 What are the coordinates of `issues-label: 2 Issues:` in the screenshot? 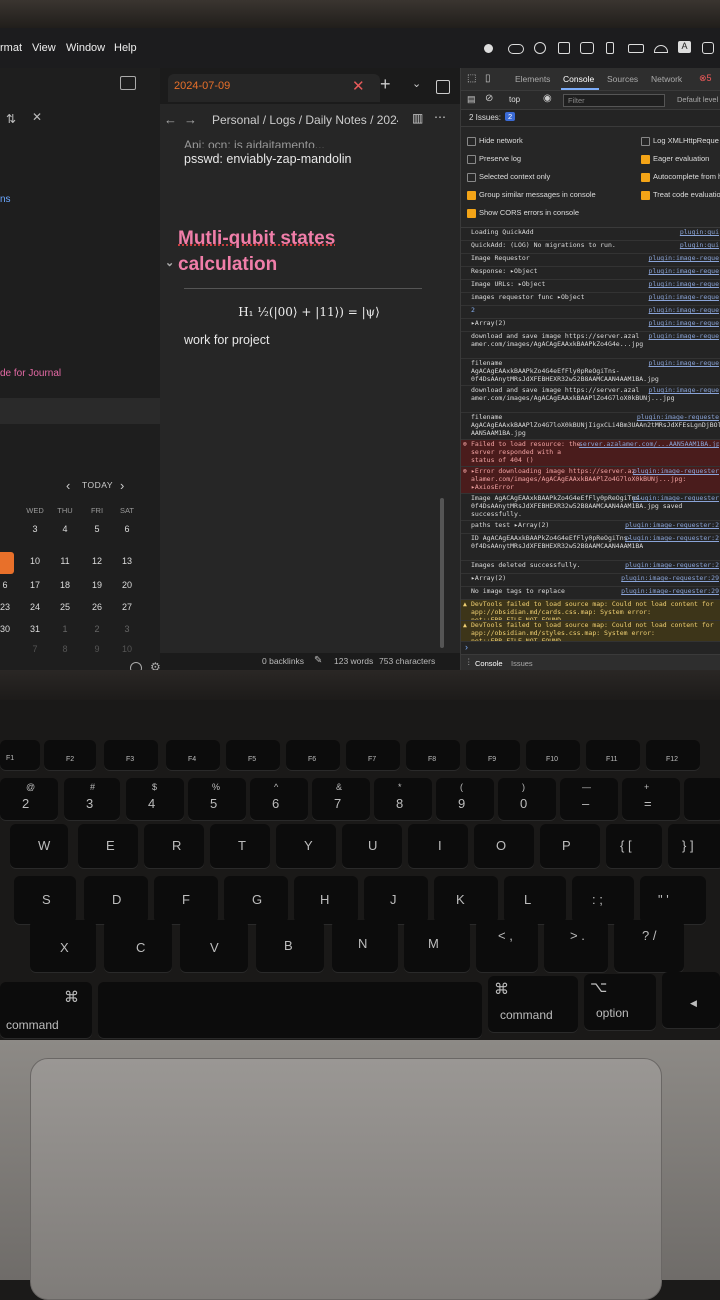 It's located at (485, 117).